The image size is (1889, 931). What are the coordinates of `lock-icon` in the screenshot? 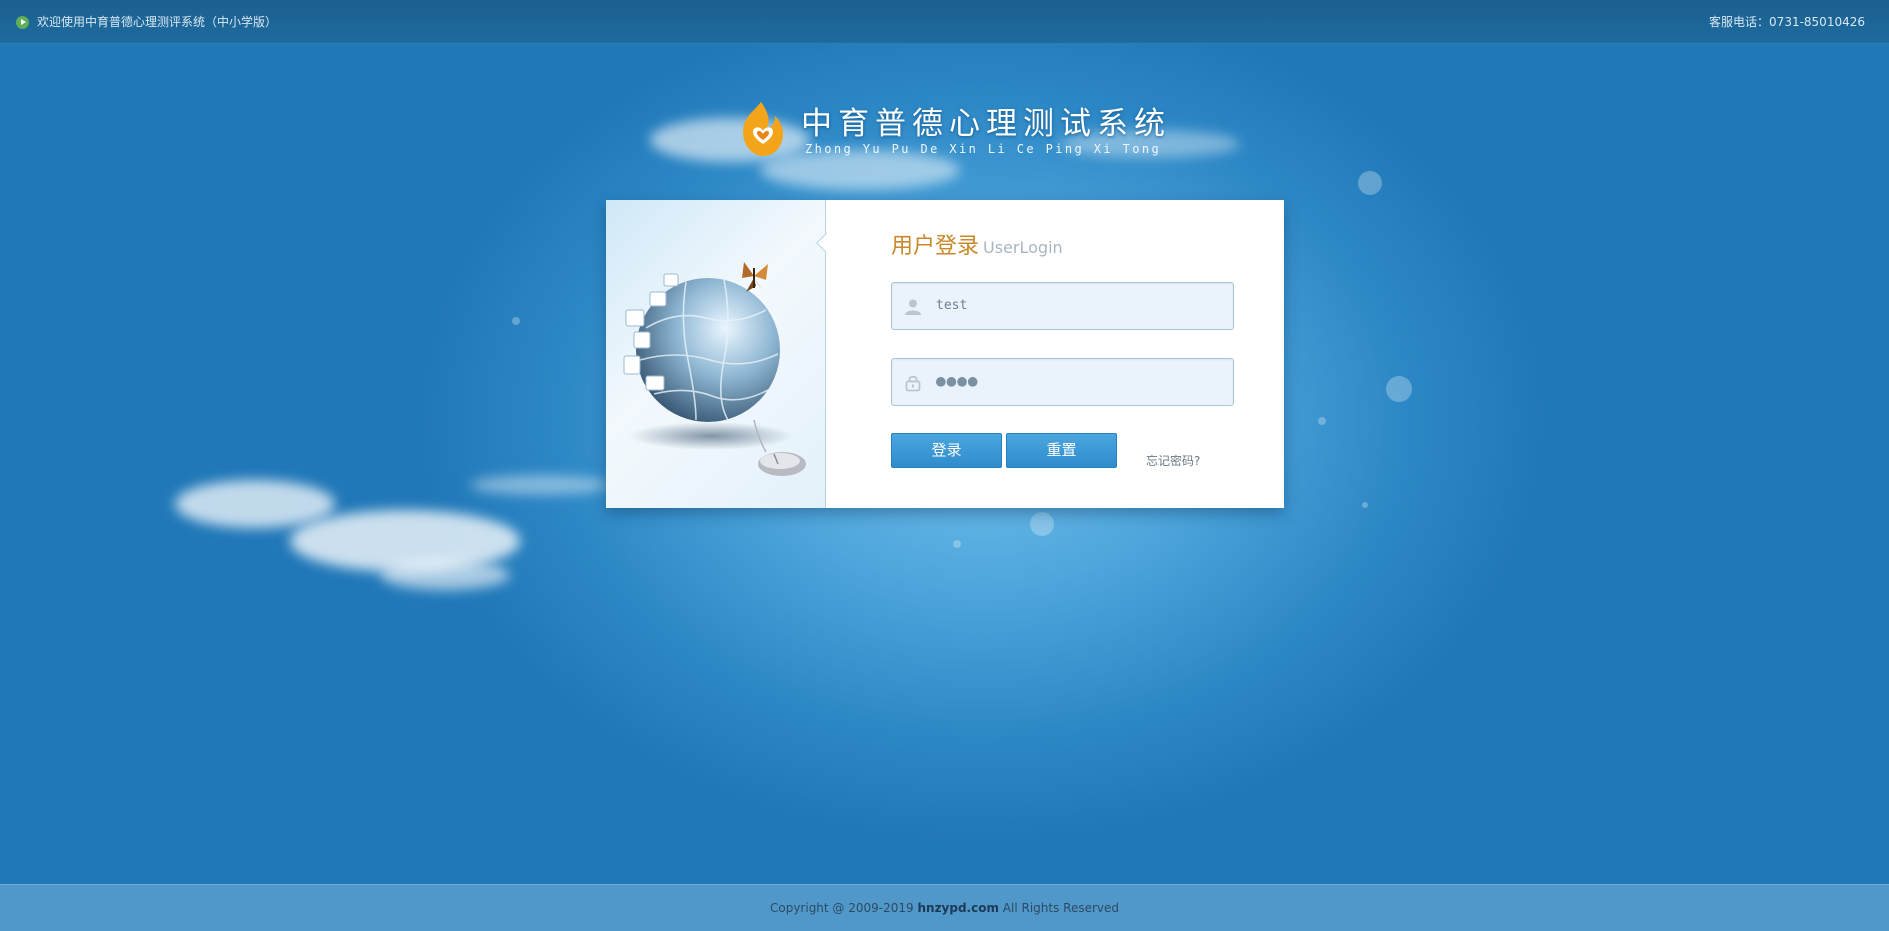 It's located at (913, 383).